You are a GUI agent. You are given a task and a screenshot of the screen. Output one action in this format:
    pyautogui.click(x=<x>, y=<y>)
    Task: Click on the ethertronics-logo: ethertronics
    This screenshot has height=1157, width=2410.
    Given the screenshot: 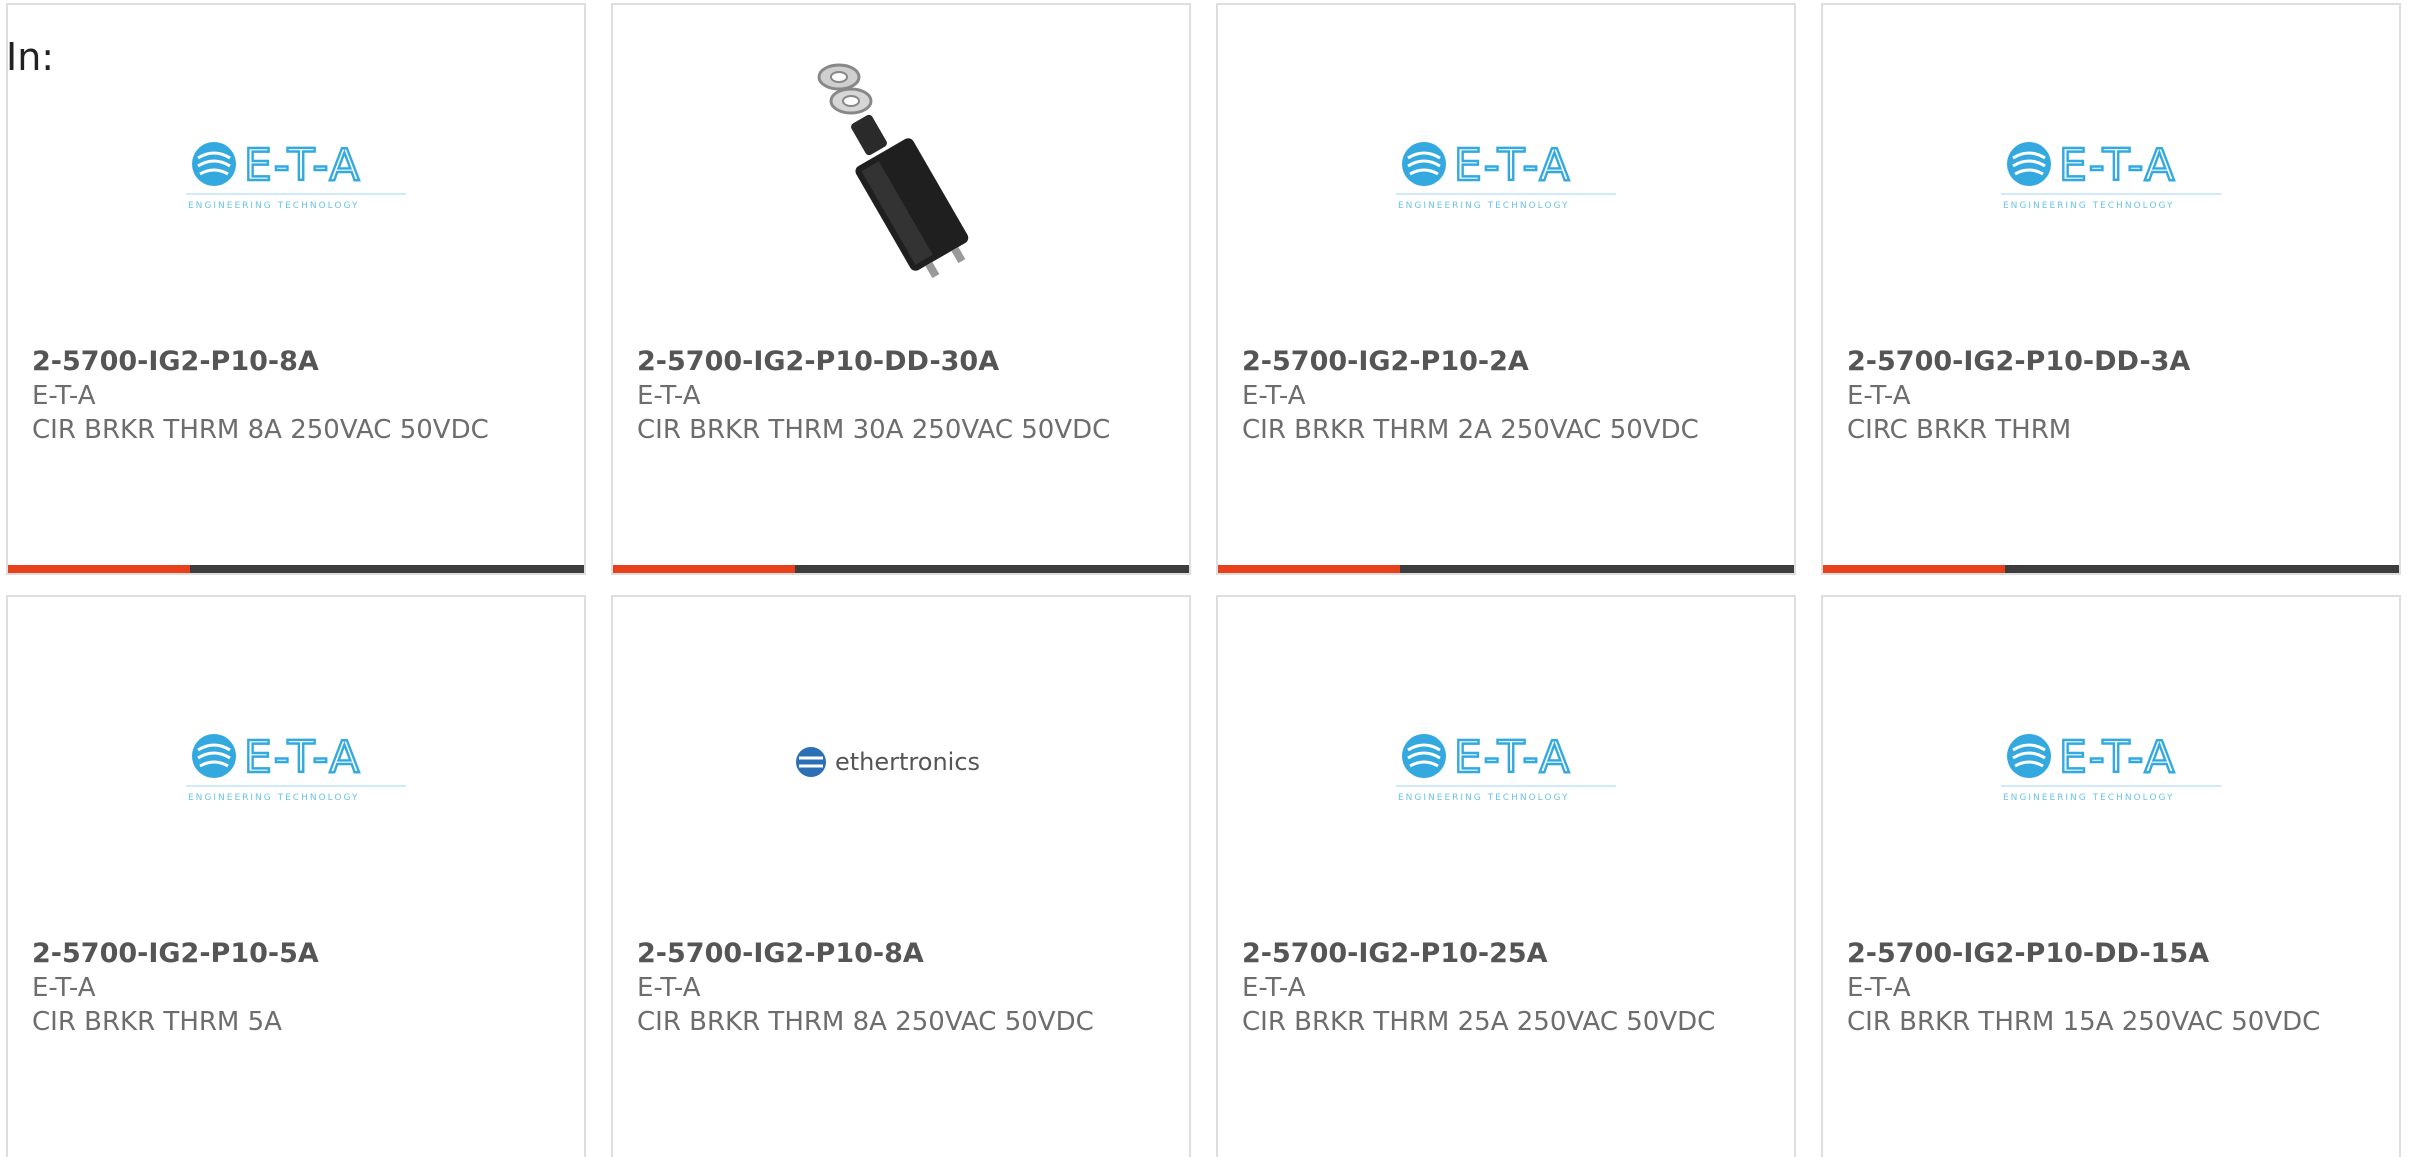 What is the action you would take?
    pyautogui.click(x=888, y=762)
    